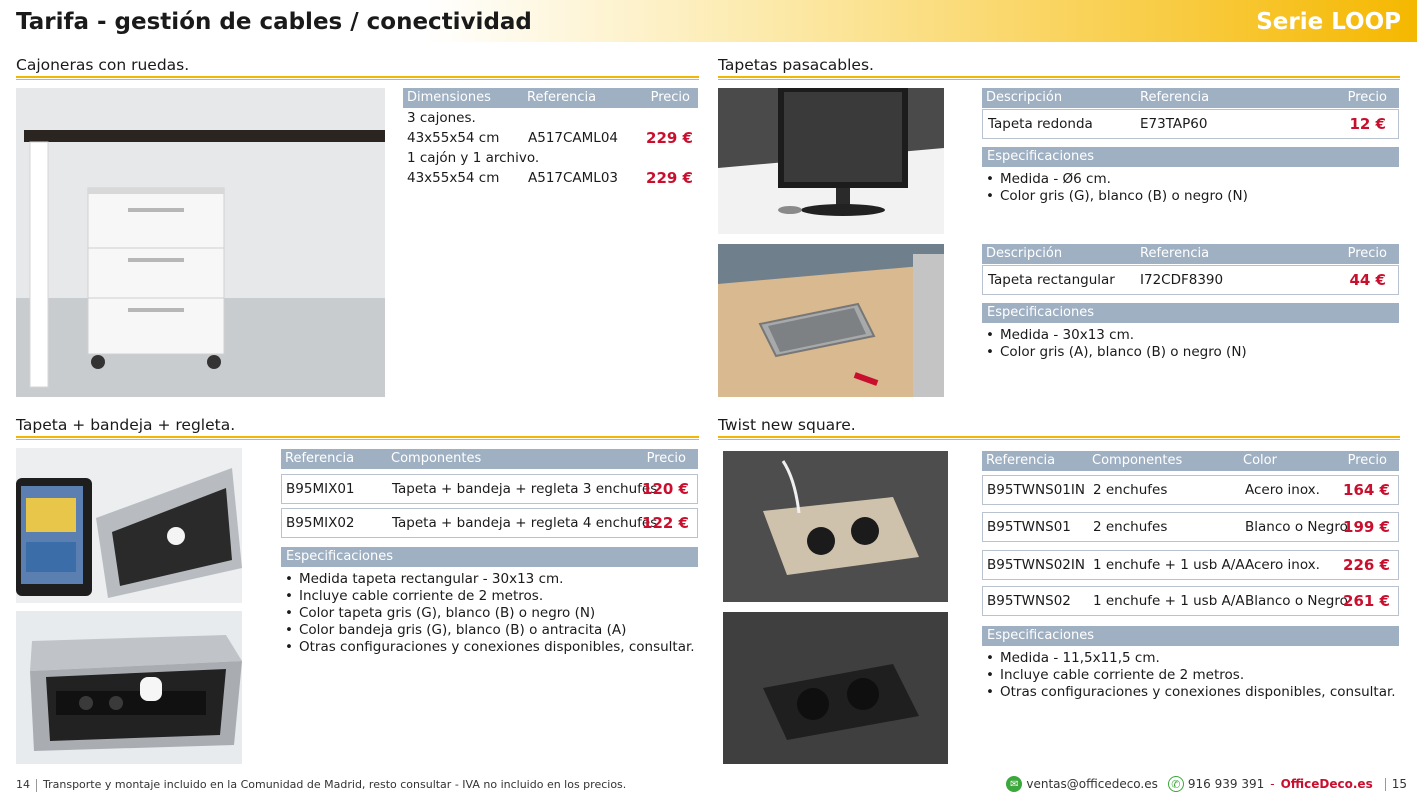 This screenshot has width=1417, height=800. I want to click on phone-icon: ✆, so click(1175, 784).